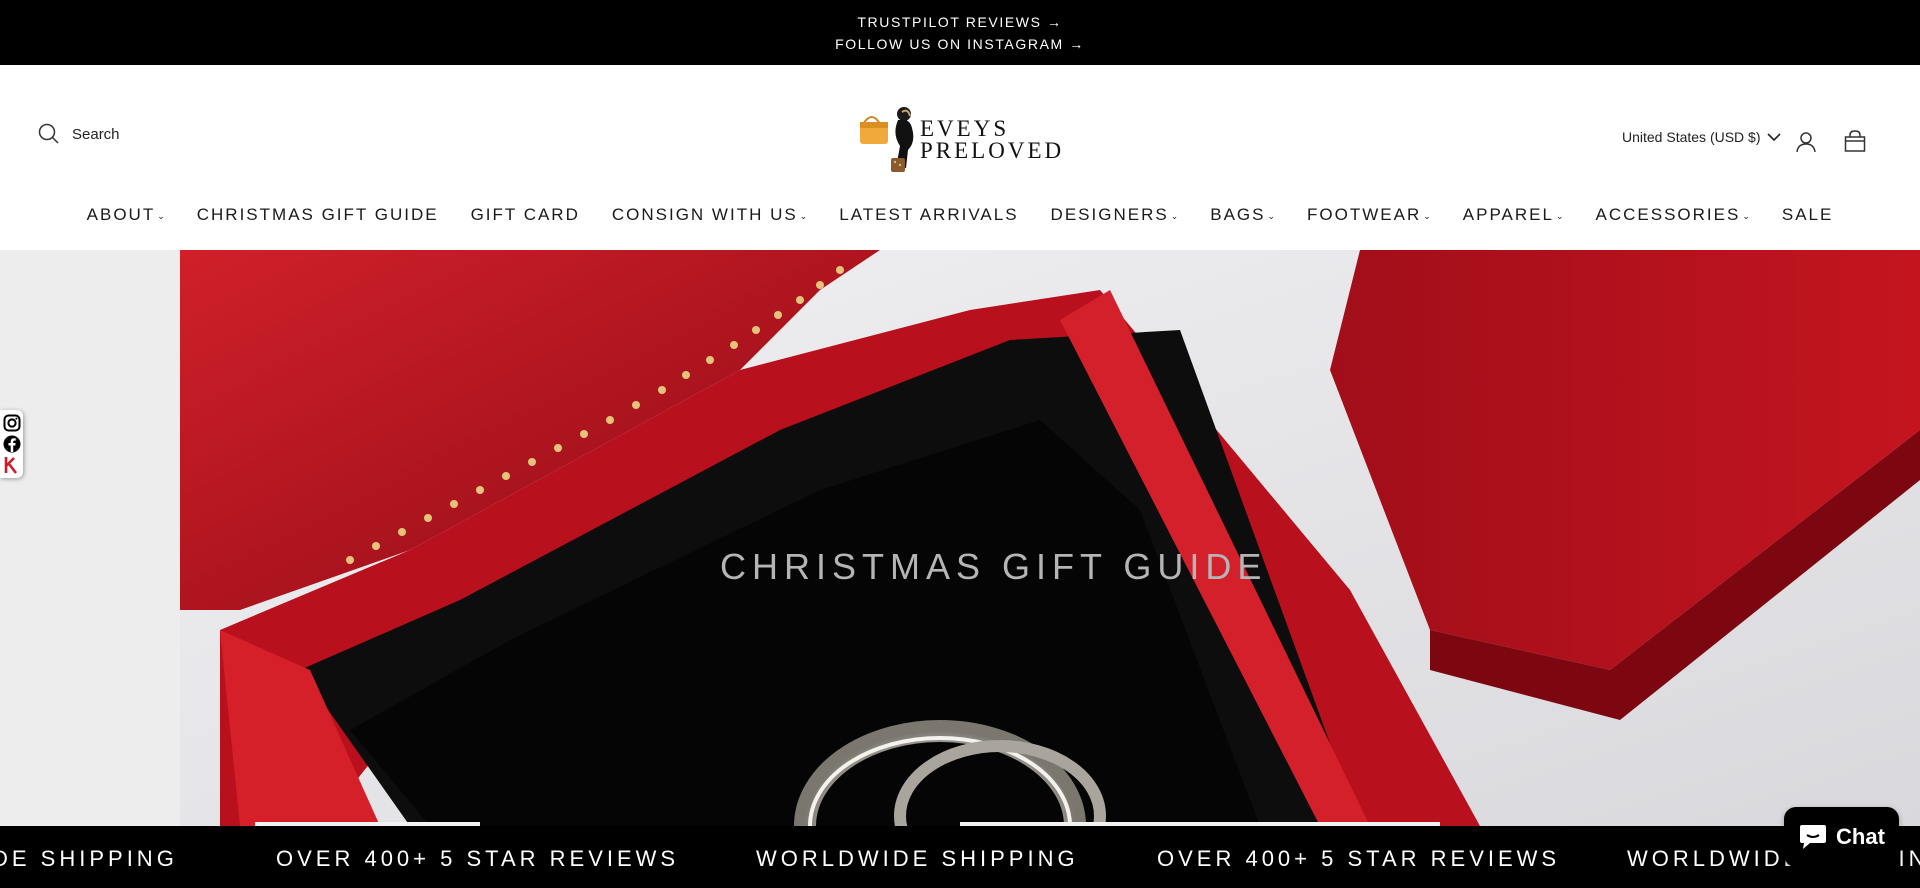 Image resolution: width=1920 pixels, height=888 pixels. Describe the element at coordinates (1860, 836) in the screenshot. I see `chat-label: Chat` at that location.